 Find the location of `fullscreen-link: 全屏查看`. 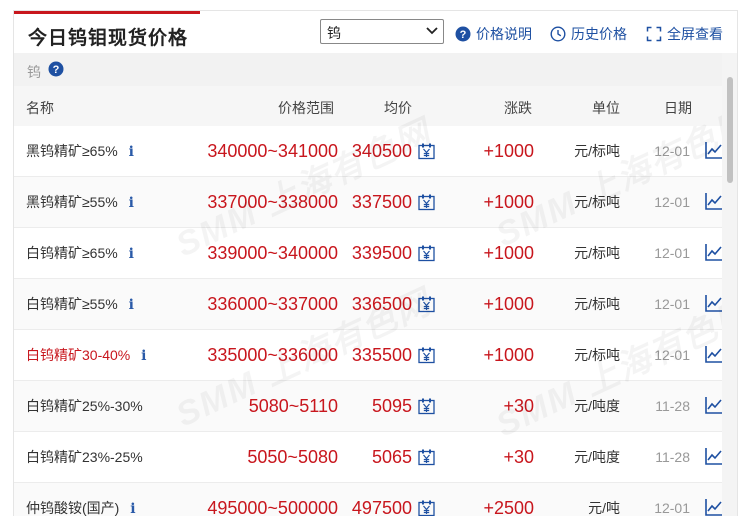

fullscreen-link: 全屏查看 is located at coordinates (684, 34).